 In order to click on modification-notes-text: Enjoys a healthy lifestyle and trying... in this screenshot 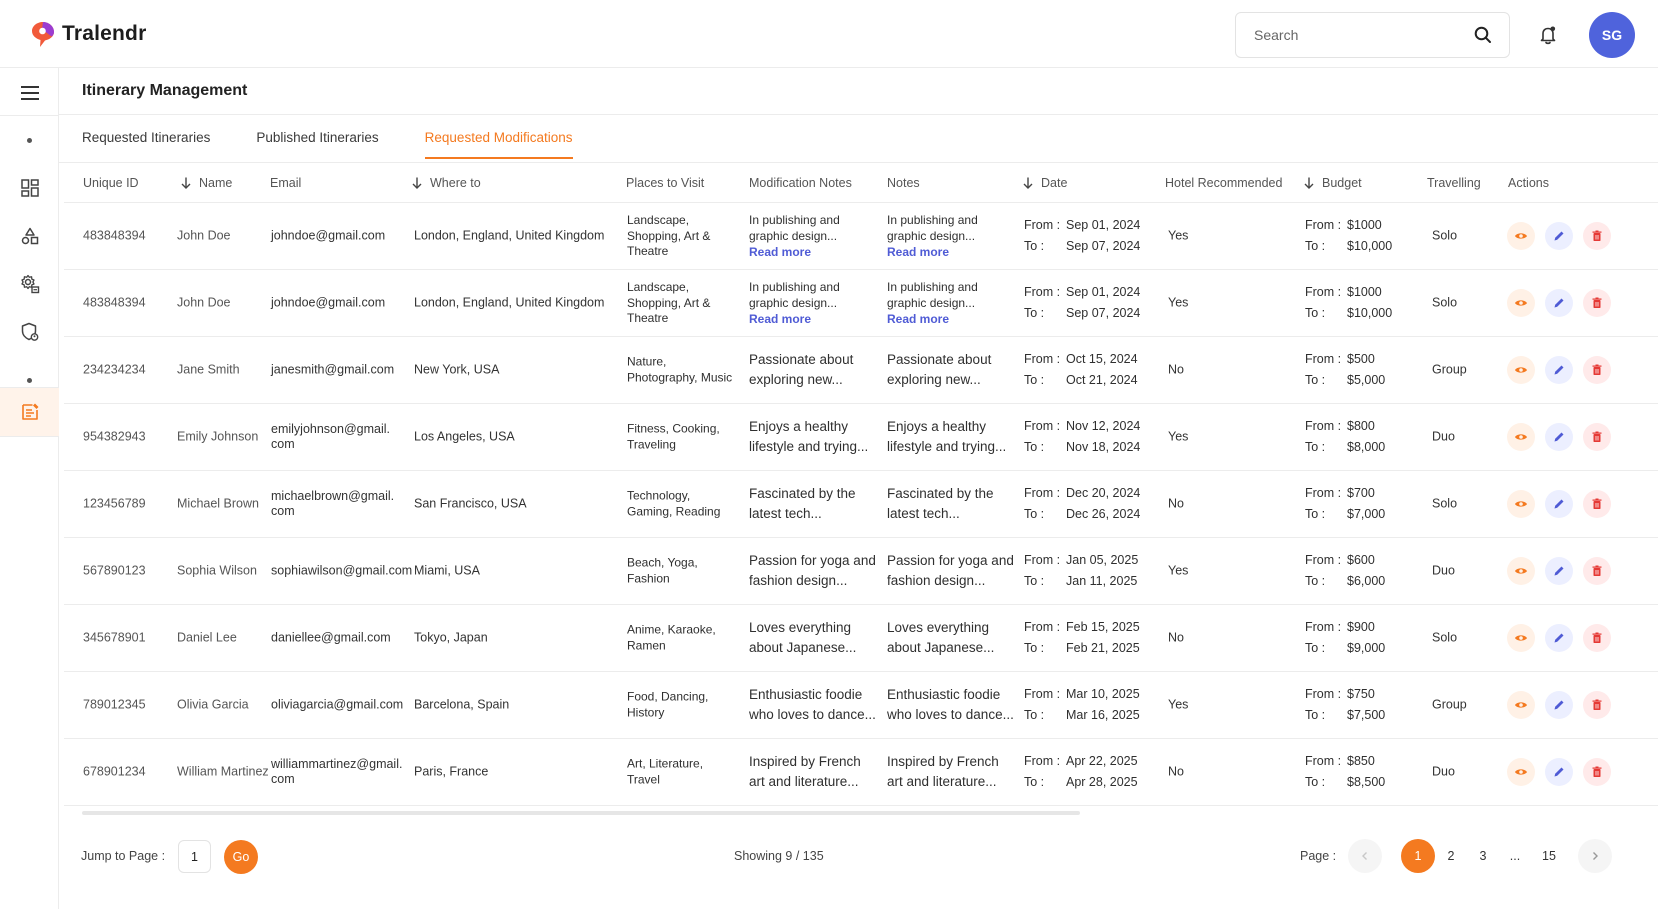, I will do `click(809, 436)`.